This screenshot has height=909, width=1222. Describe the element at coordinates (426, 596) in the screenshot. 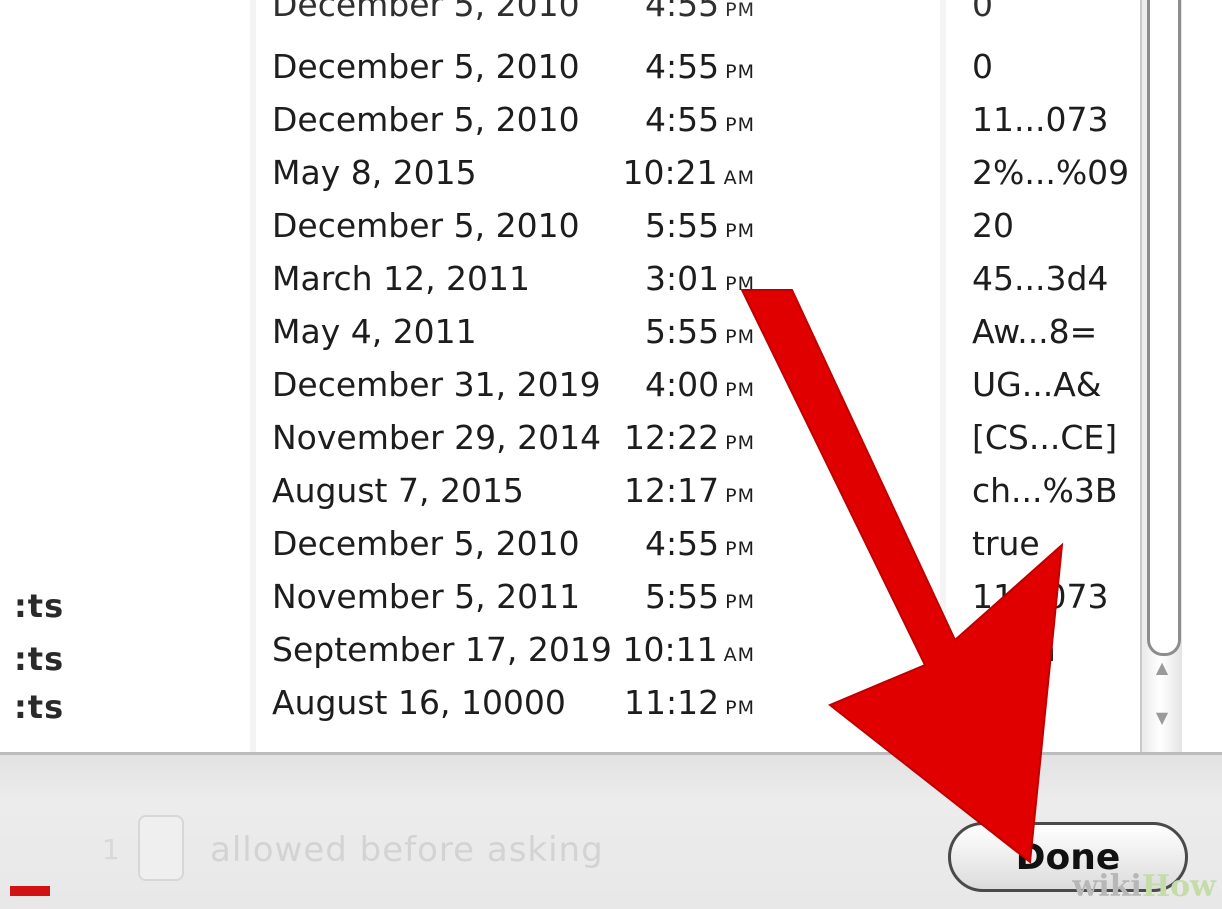

I see `expires-date-cell: November 5, 2011` at that location.